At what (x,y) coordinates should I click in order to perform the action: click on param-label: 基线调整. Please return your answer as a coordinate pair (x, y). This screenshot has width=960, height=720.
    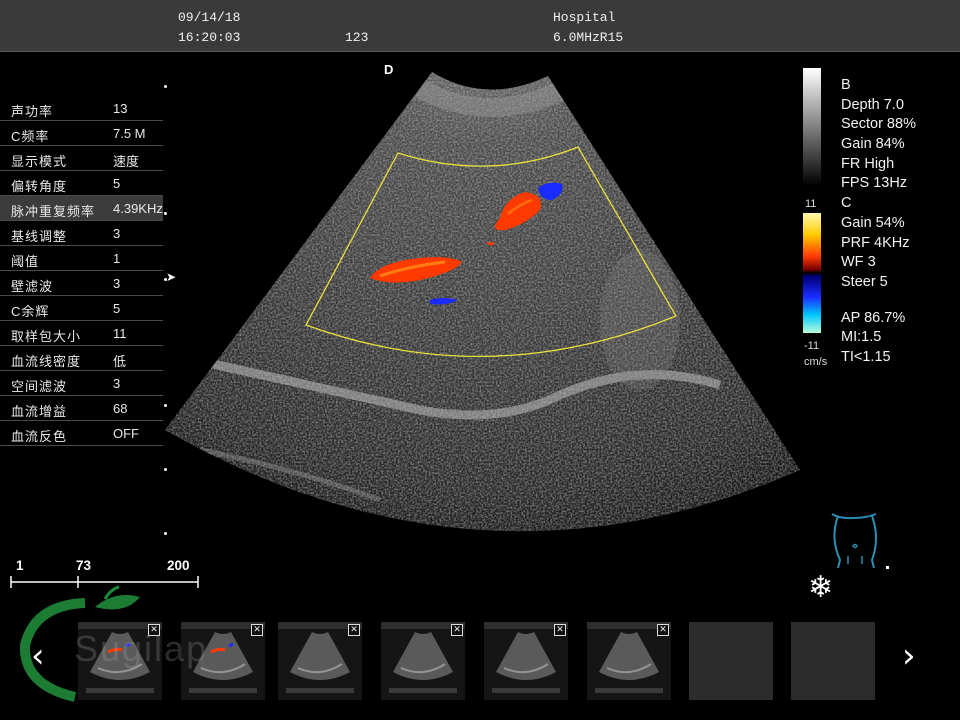
    Looking at the image, I should click on (39, 236).